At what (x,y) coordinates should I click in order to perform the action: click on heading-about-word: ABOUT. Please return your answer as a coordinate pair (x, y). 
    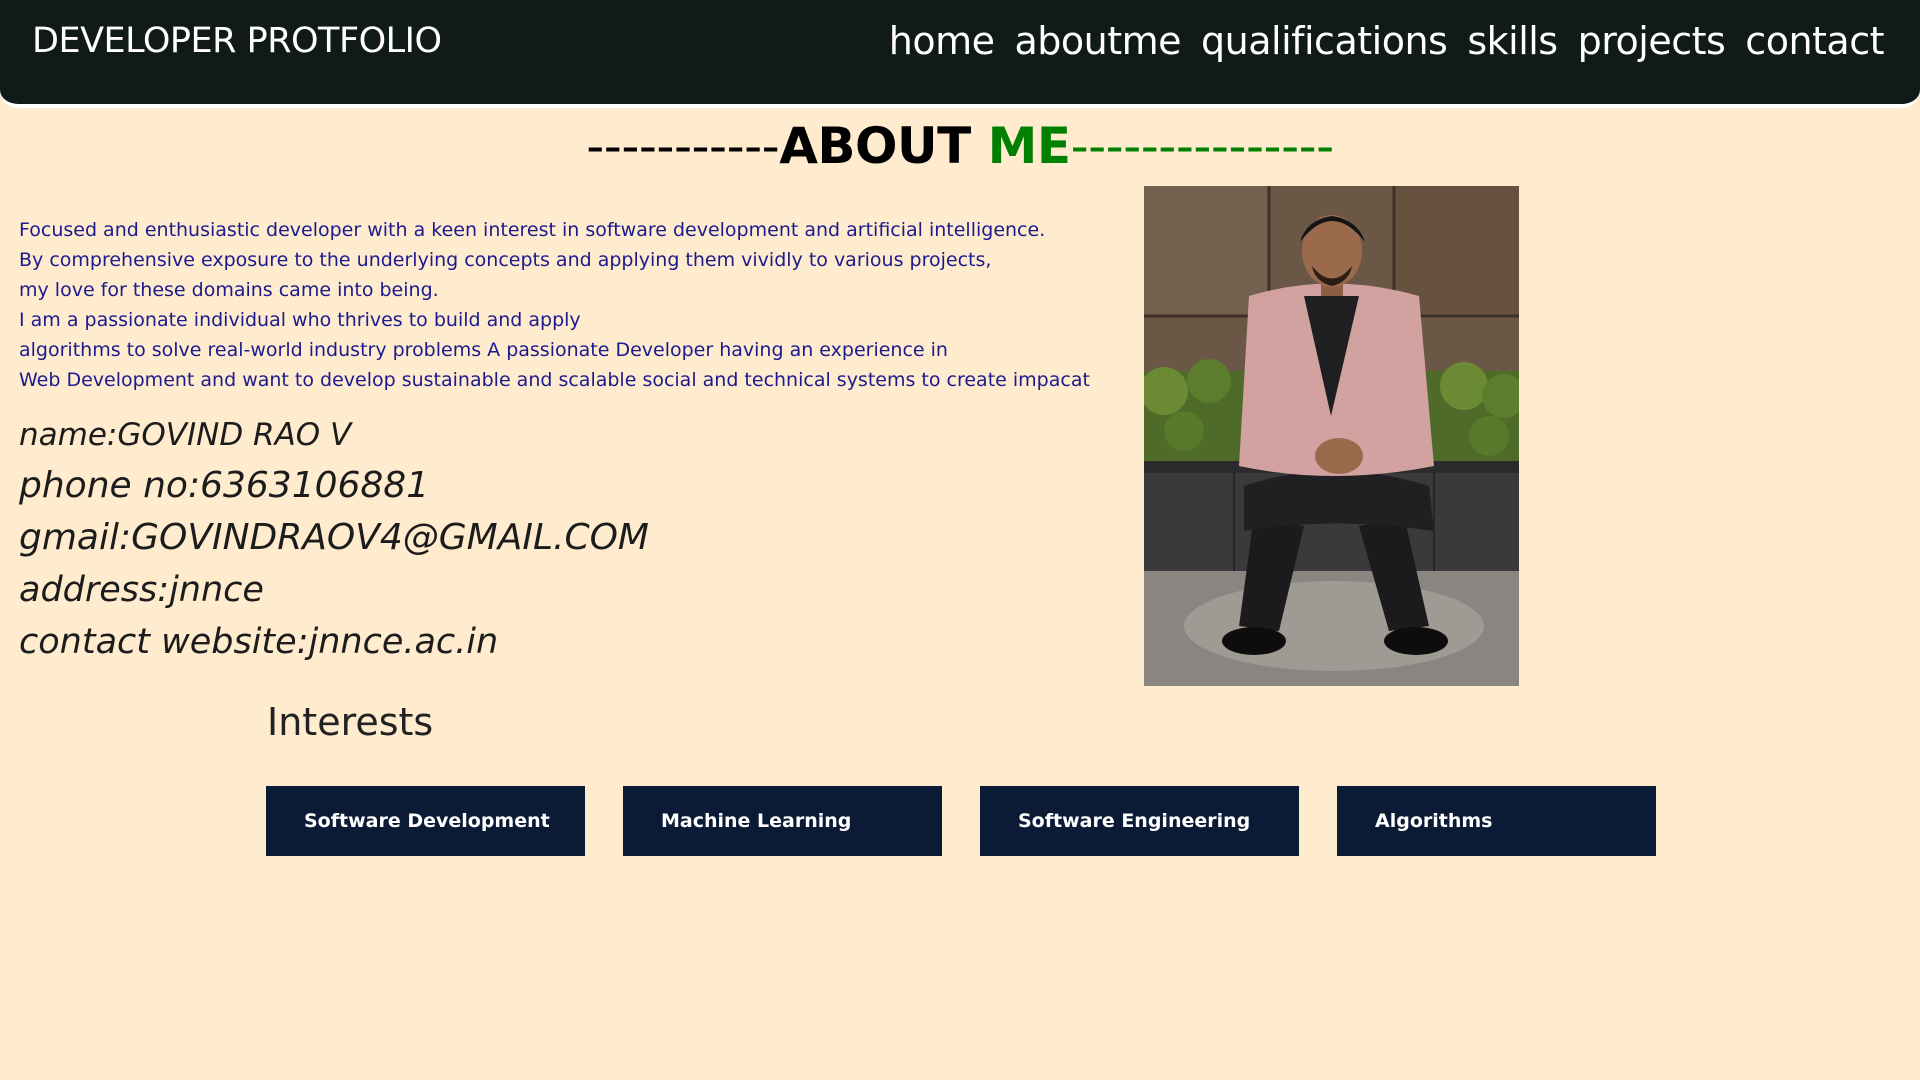
    Looking at the image, I should click on (883, 146).